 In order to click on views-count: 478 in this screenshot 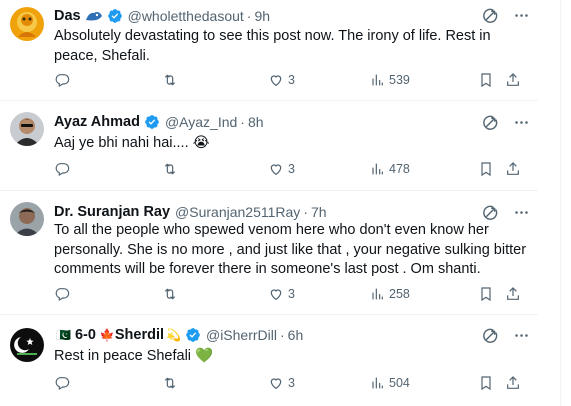, I will do `click(399, 169)`.